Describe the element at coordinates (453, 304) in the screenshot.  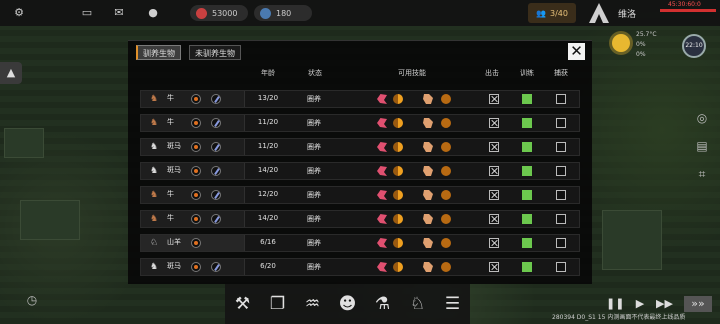
I see `speech-icon: ☰` at that location.